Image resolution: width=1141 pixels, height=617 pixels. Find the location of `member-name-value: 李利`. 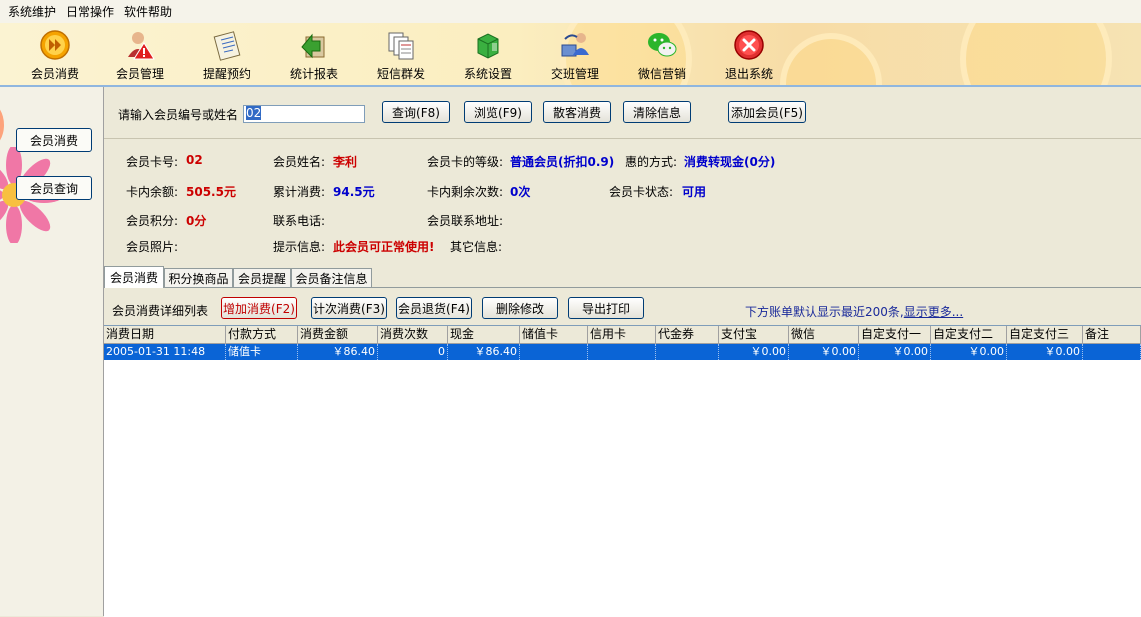

member-name-value: 李利 is located at coordinates (345, 162).